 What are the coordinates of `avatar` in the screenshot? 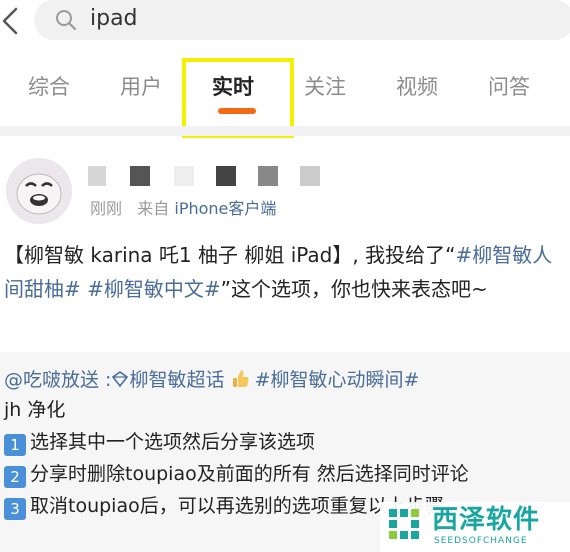 It's located at (39, 191).